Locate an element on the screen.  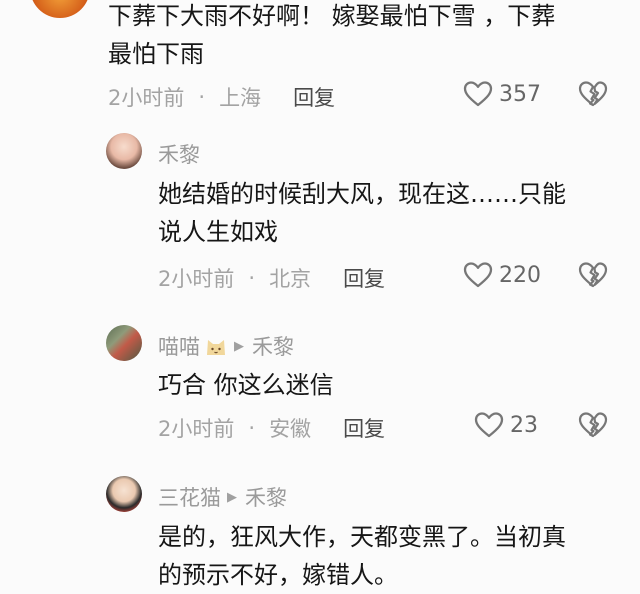
like-count: 357 is located at coordinates (520, 94).